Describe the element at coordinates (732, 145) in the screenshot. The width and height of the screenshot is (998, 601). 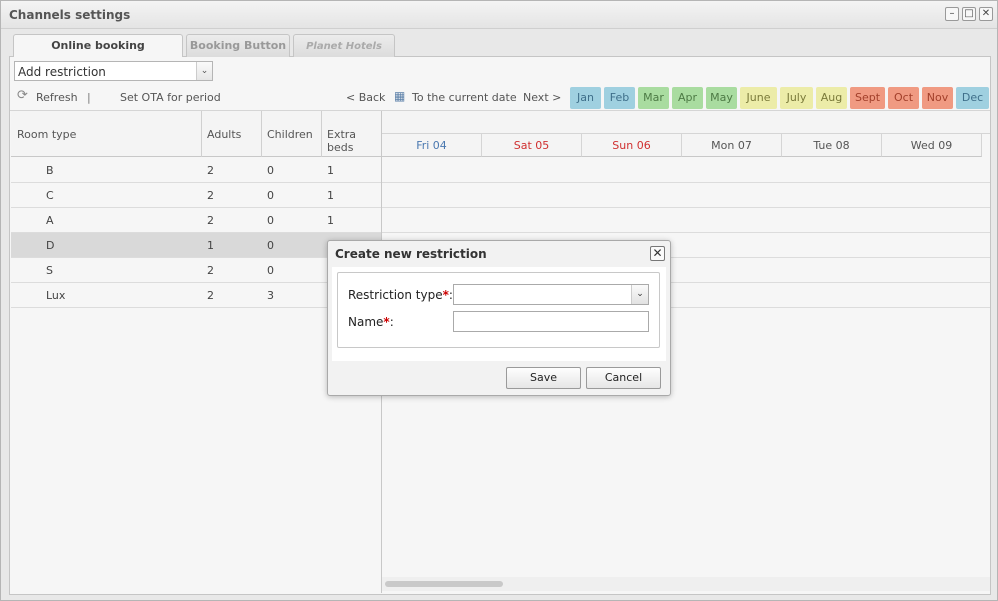
I see `day-header: Mon 07` at that location.